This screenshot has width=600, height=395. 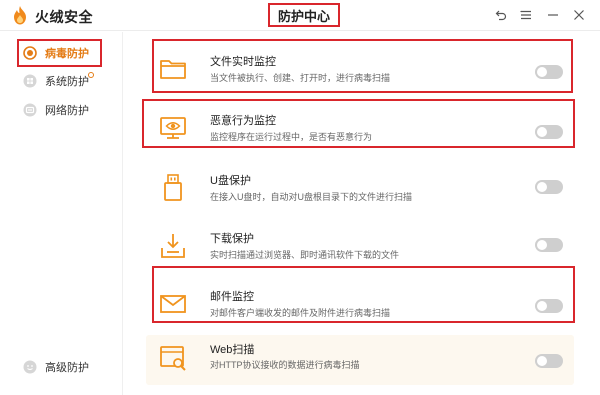 What do you see at coordinates (67, 54) in the screenshot?
I see `sidebar-item-label: 病毒防护` at bounding box center [67, 54].